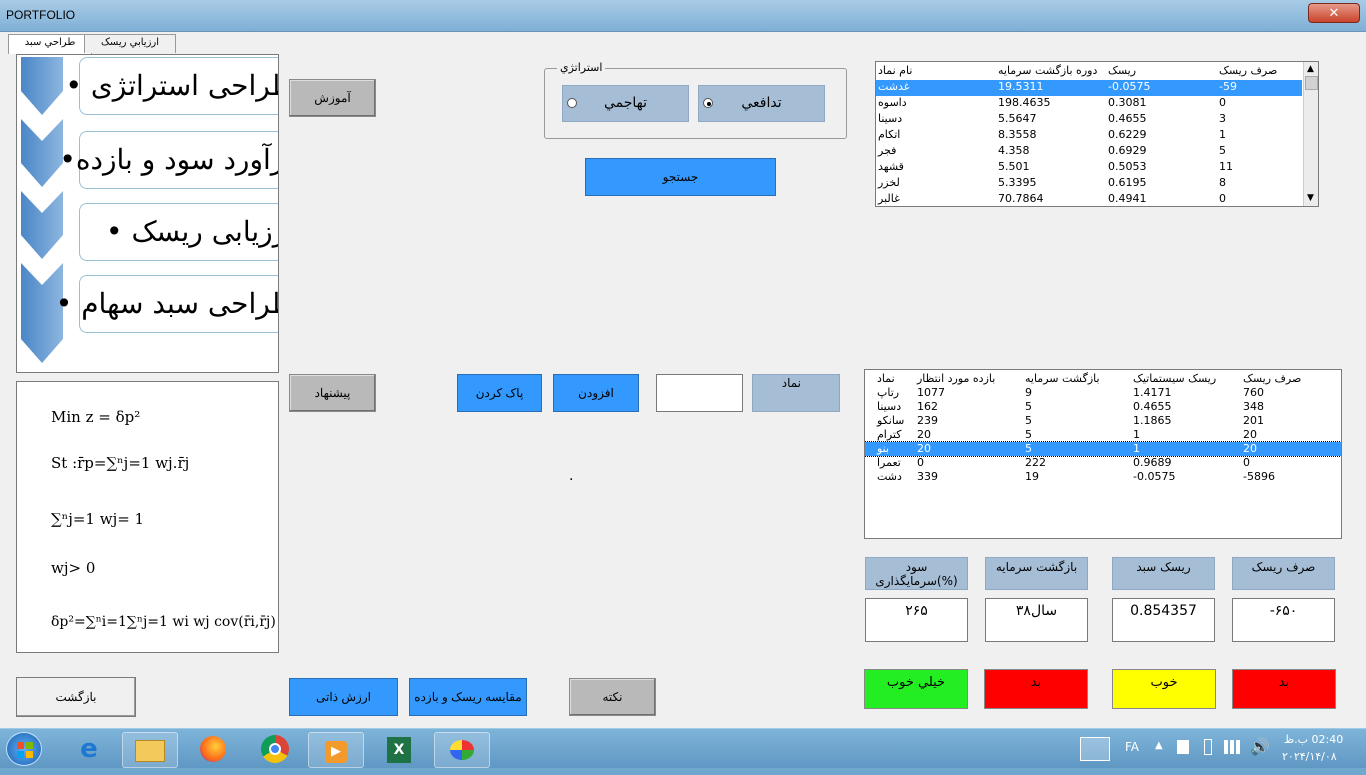 The width and height of the screenshot is (1366, 775). What do you see at coordinates (1103, 421) in the screenshot?
I see `basket-list-row: سانکو 239 5 1.1865 201` at bounding box center [1103, 421].